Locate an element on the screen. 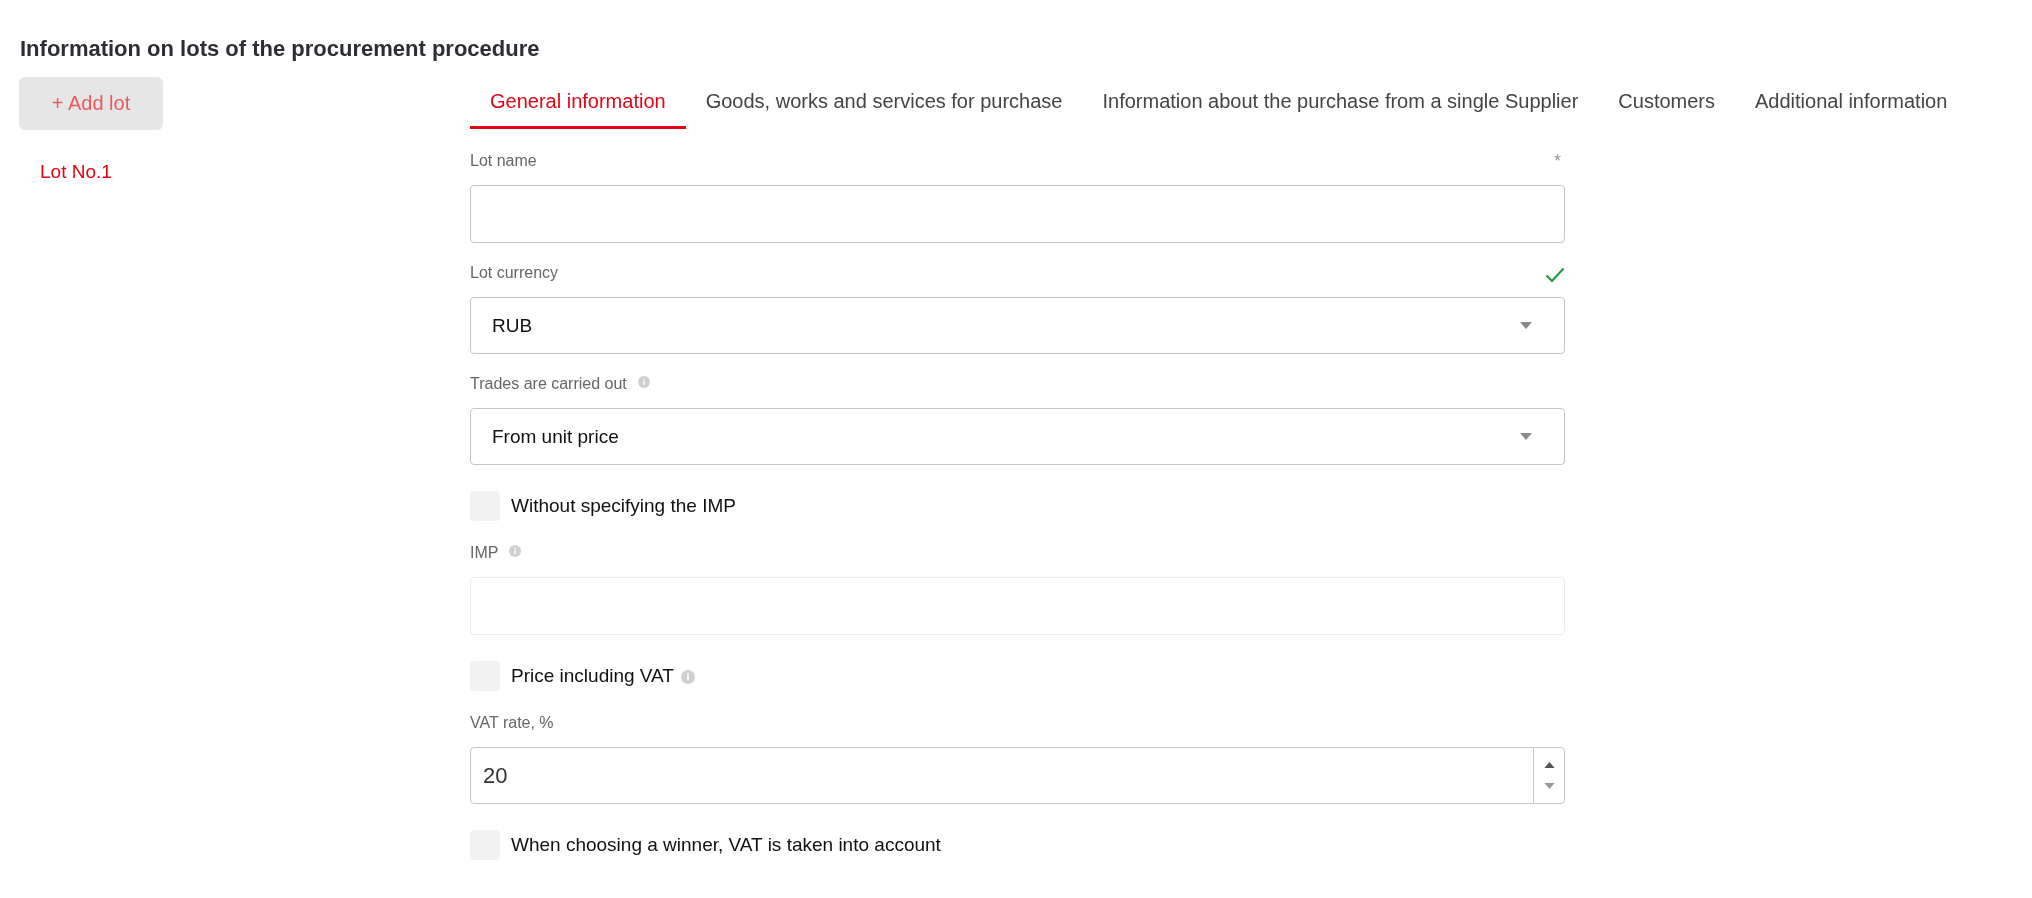 The width and height of the screenshot is (2032, 898). required-mark: * is located at coordinates (1557, 161).